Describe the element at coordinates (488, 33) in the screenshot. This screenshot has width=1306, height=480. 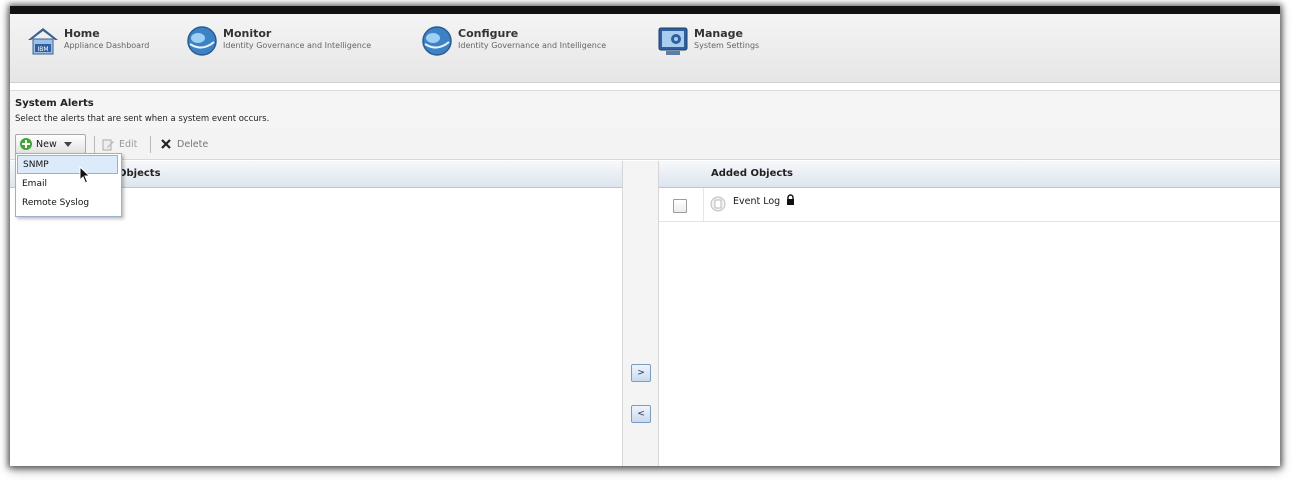
I see `nav-configure-title: Configure` at that location.